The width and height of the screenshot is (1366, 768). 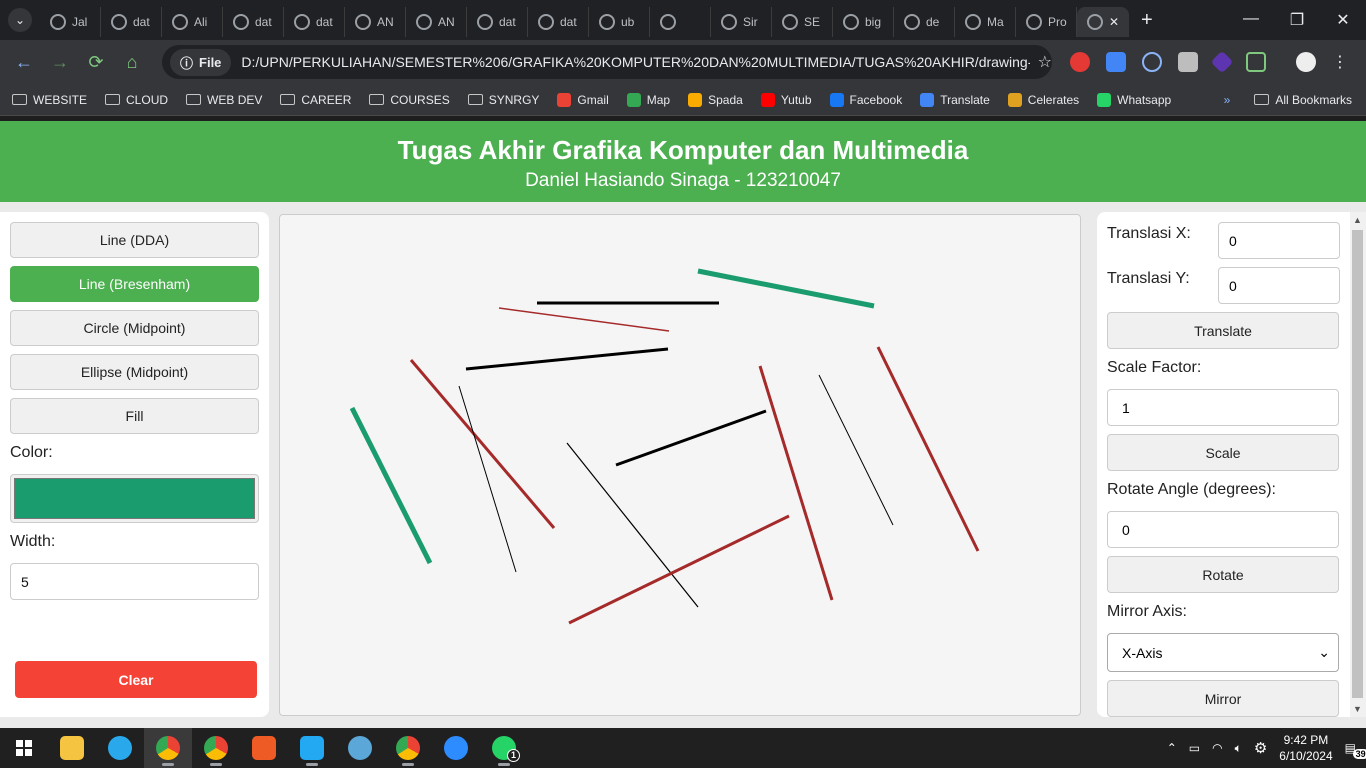 I want to click on scale-button: Scale, so click(x=1223, y=452).